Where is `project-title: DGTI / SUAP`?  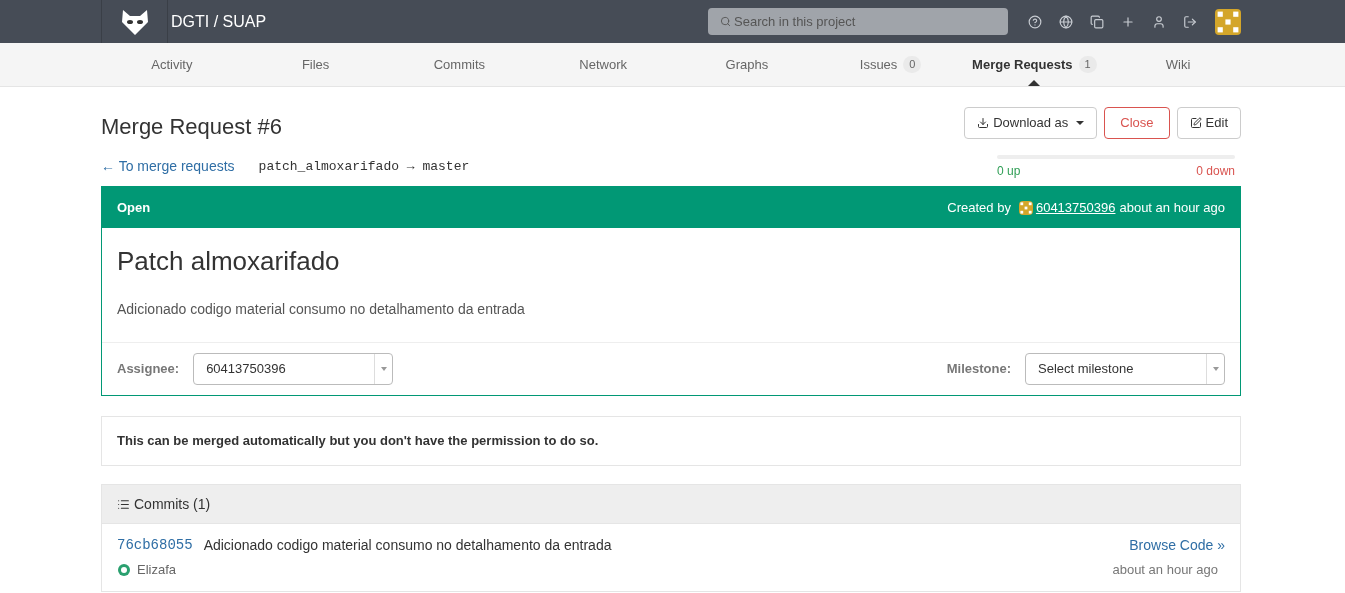 project-title: DGTI / SUAP is located at coordinates (219, 21).